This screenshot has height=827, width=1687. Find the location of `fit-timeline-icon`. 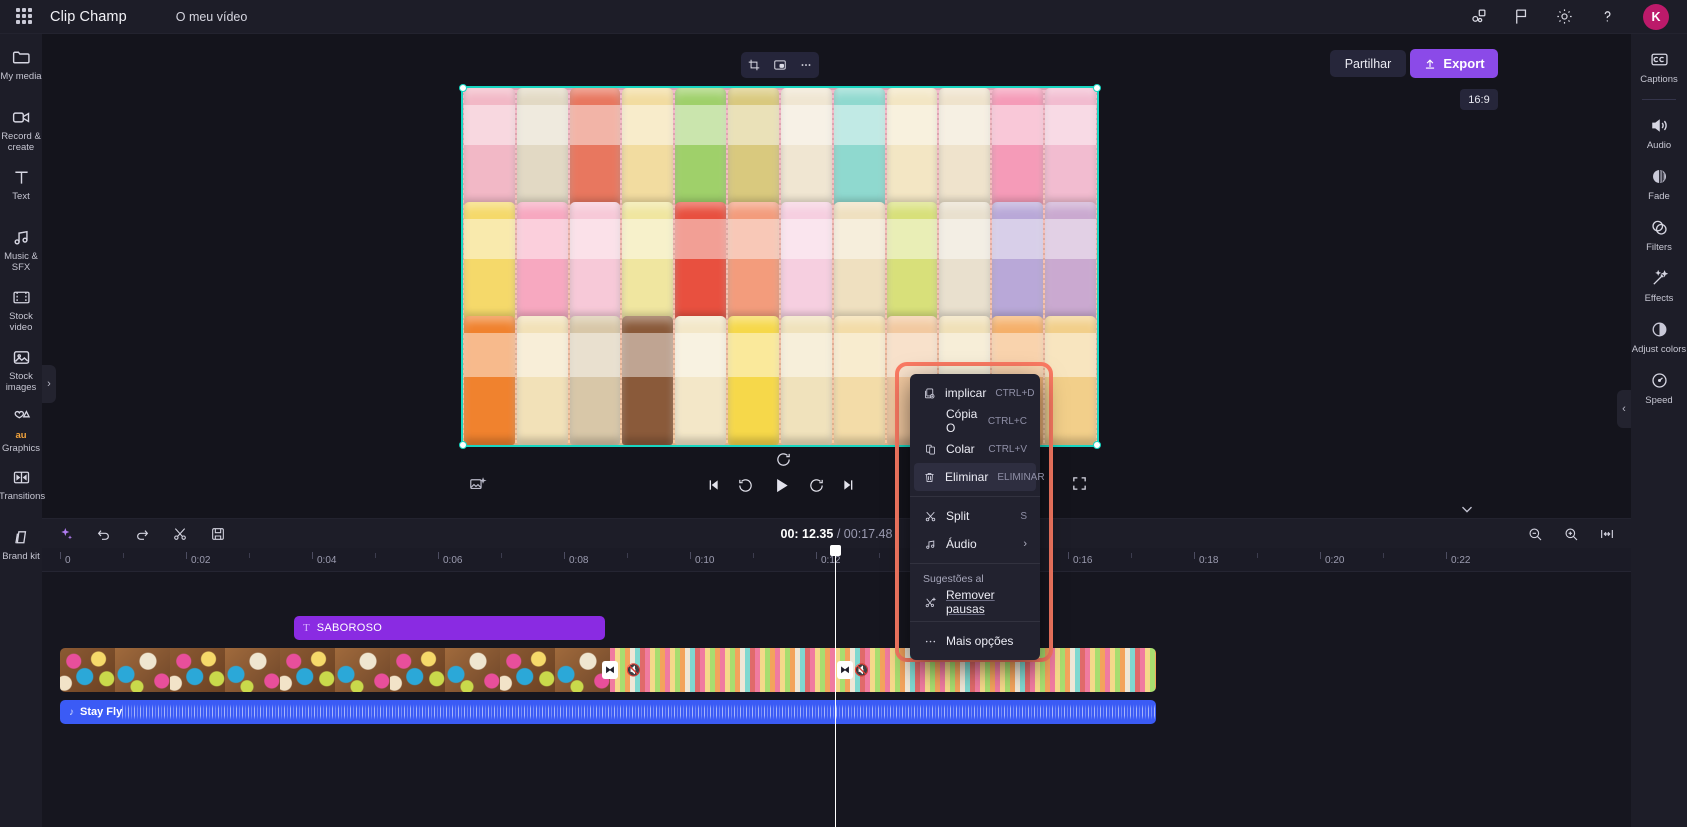

fit-timeline-icon is located at coordinates (1607, 534).